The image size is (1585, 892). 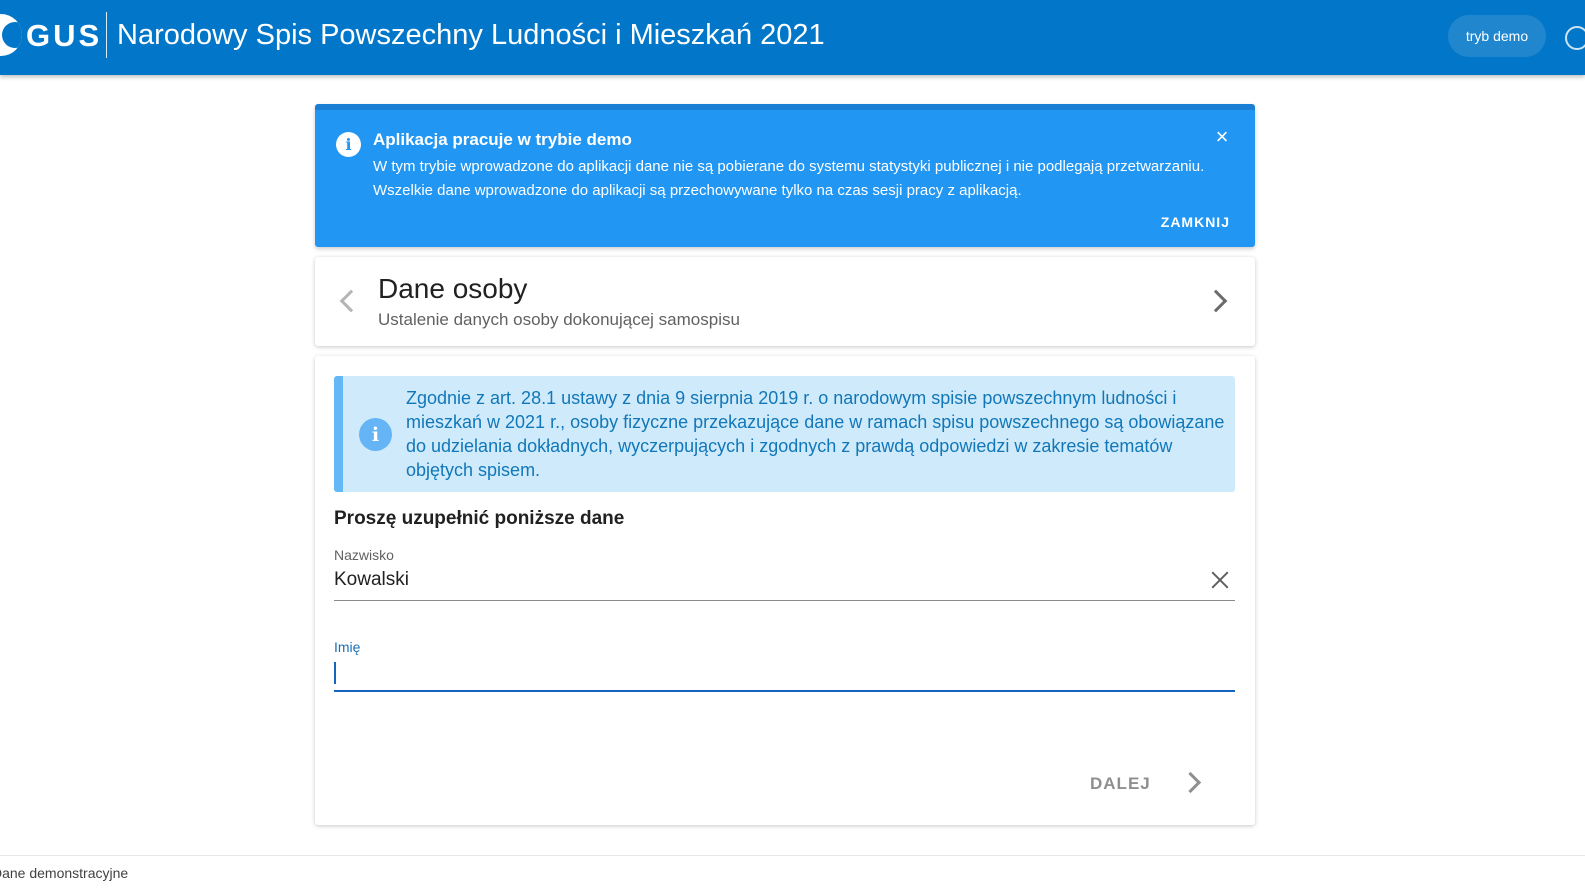 What do you see at coordinates (364, 555) in the screenshot?
I see `surname-label: Nazwisko` at bounding box center [364, 555].